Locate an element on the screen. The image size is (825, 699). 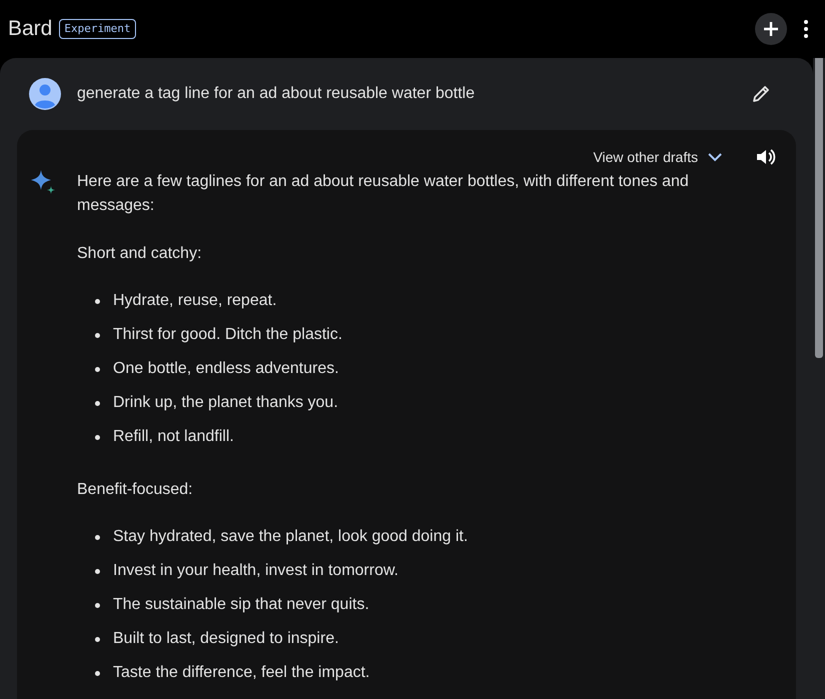
user-avatar-icon is located at coordinates (45, 94).